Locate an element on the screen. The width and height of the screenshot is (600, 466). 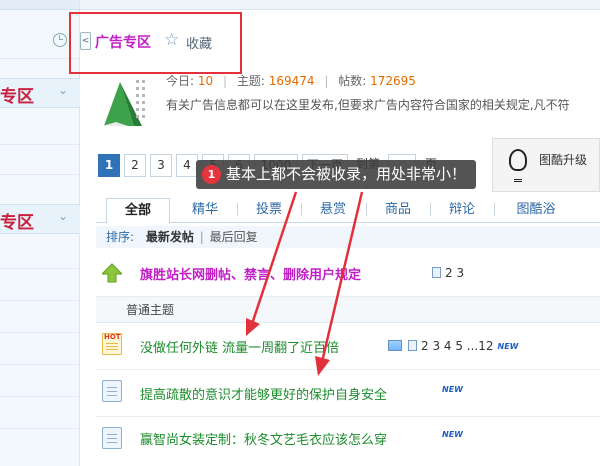
arrow-head is located at coordinates (322, 366).